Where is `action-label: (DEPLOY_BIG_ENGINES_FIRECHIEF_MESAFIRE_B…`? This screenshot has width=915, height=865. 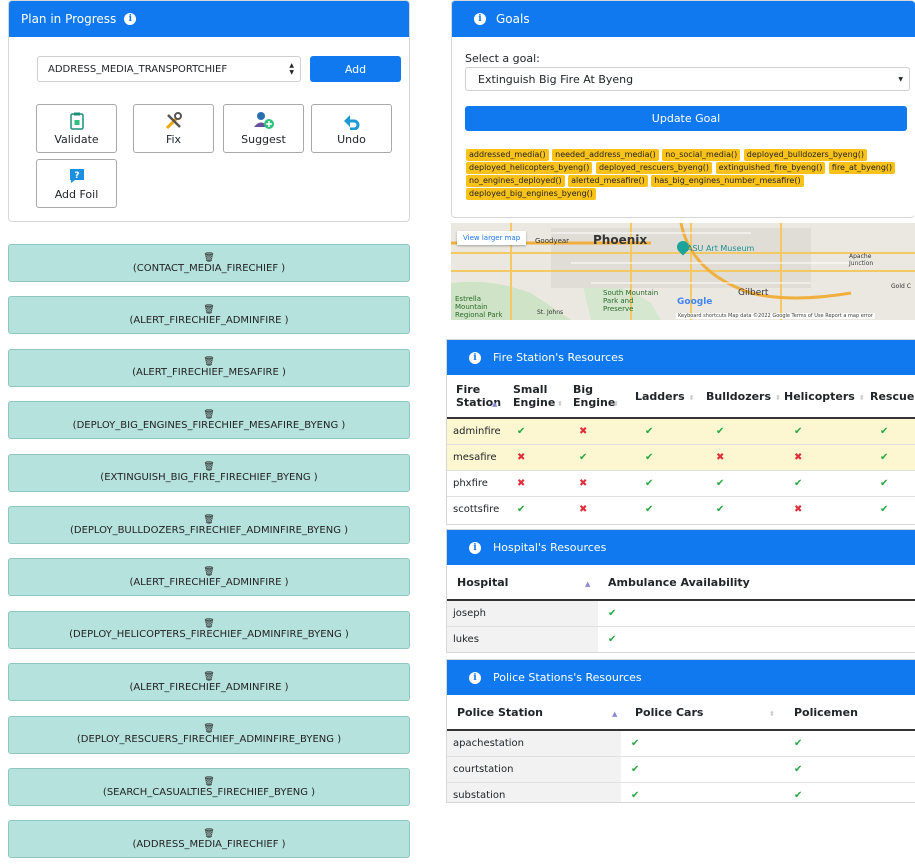
action-label: (DEPLOY_BIG_ENGINES_FIRECHIEF_MESAFIRE_B… is located at coordinates (209, 425).